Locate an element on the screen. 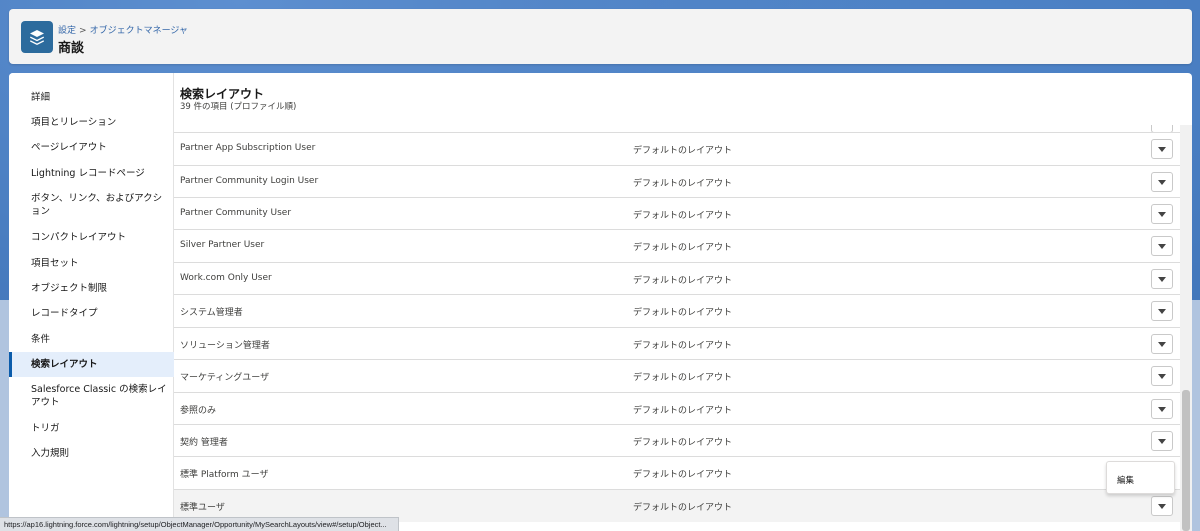  table-row: システム管理者 デフォルトのレイアウト is located at coordinates (677, 310).